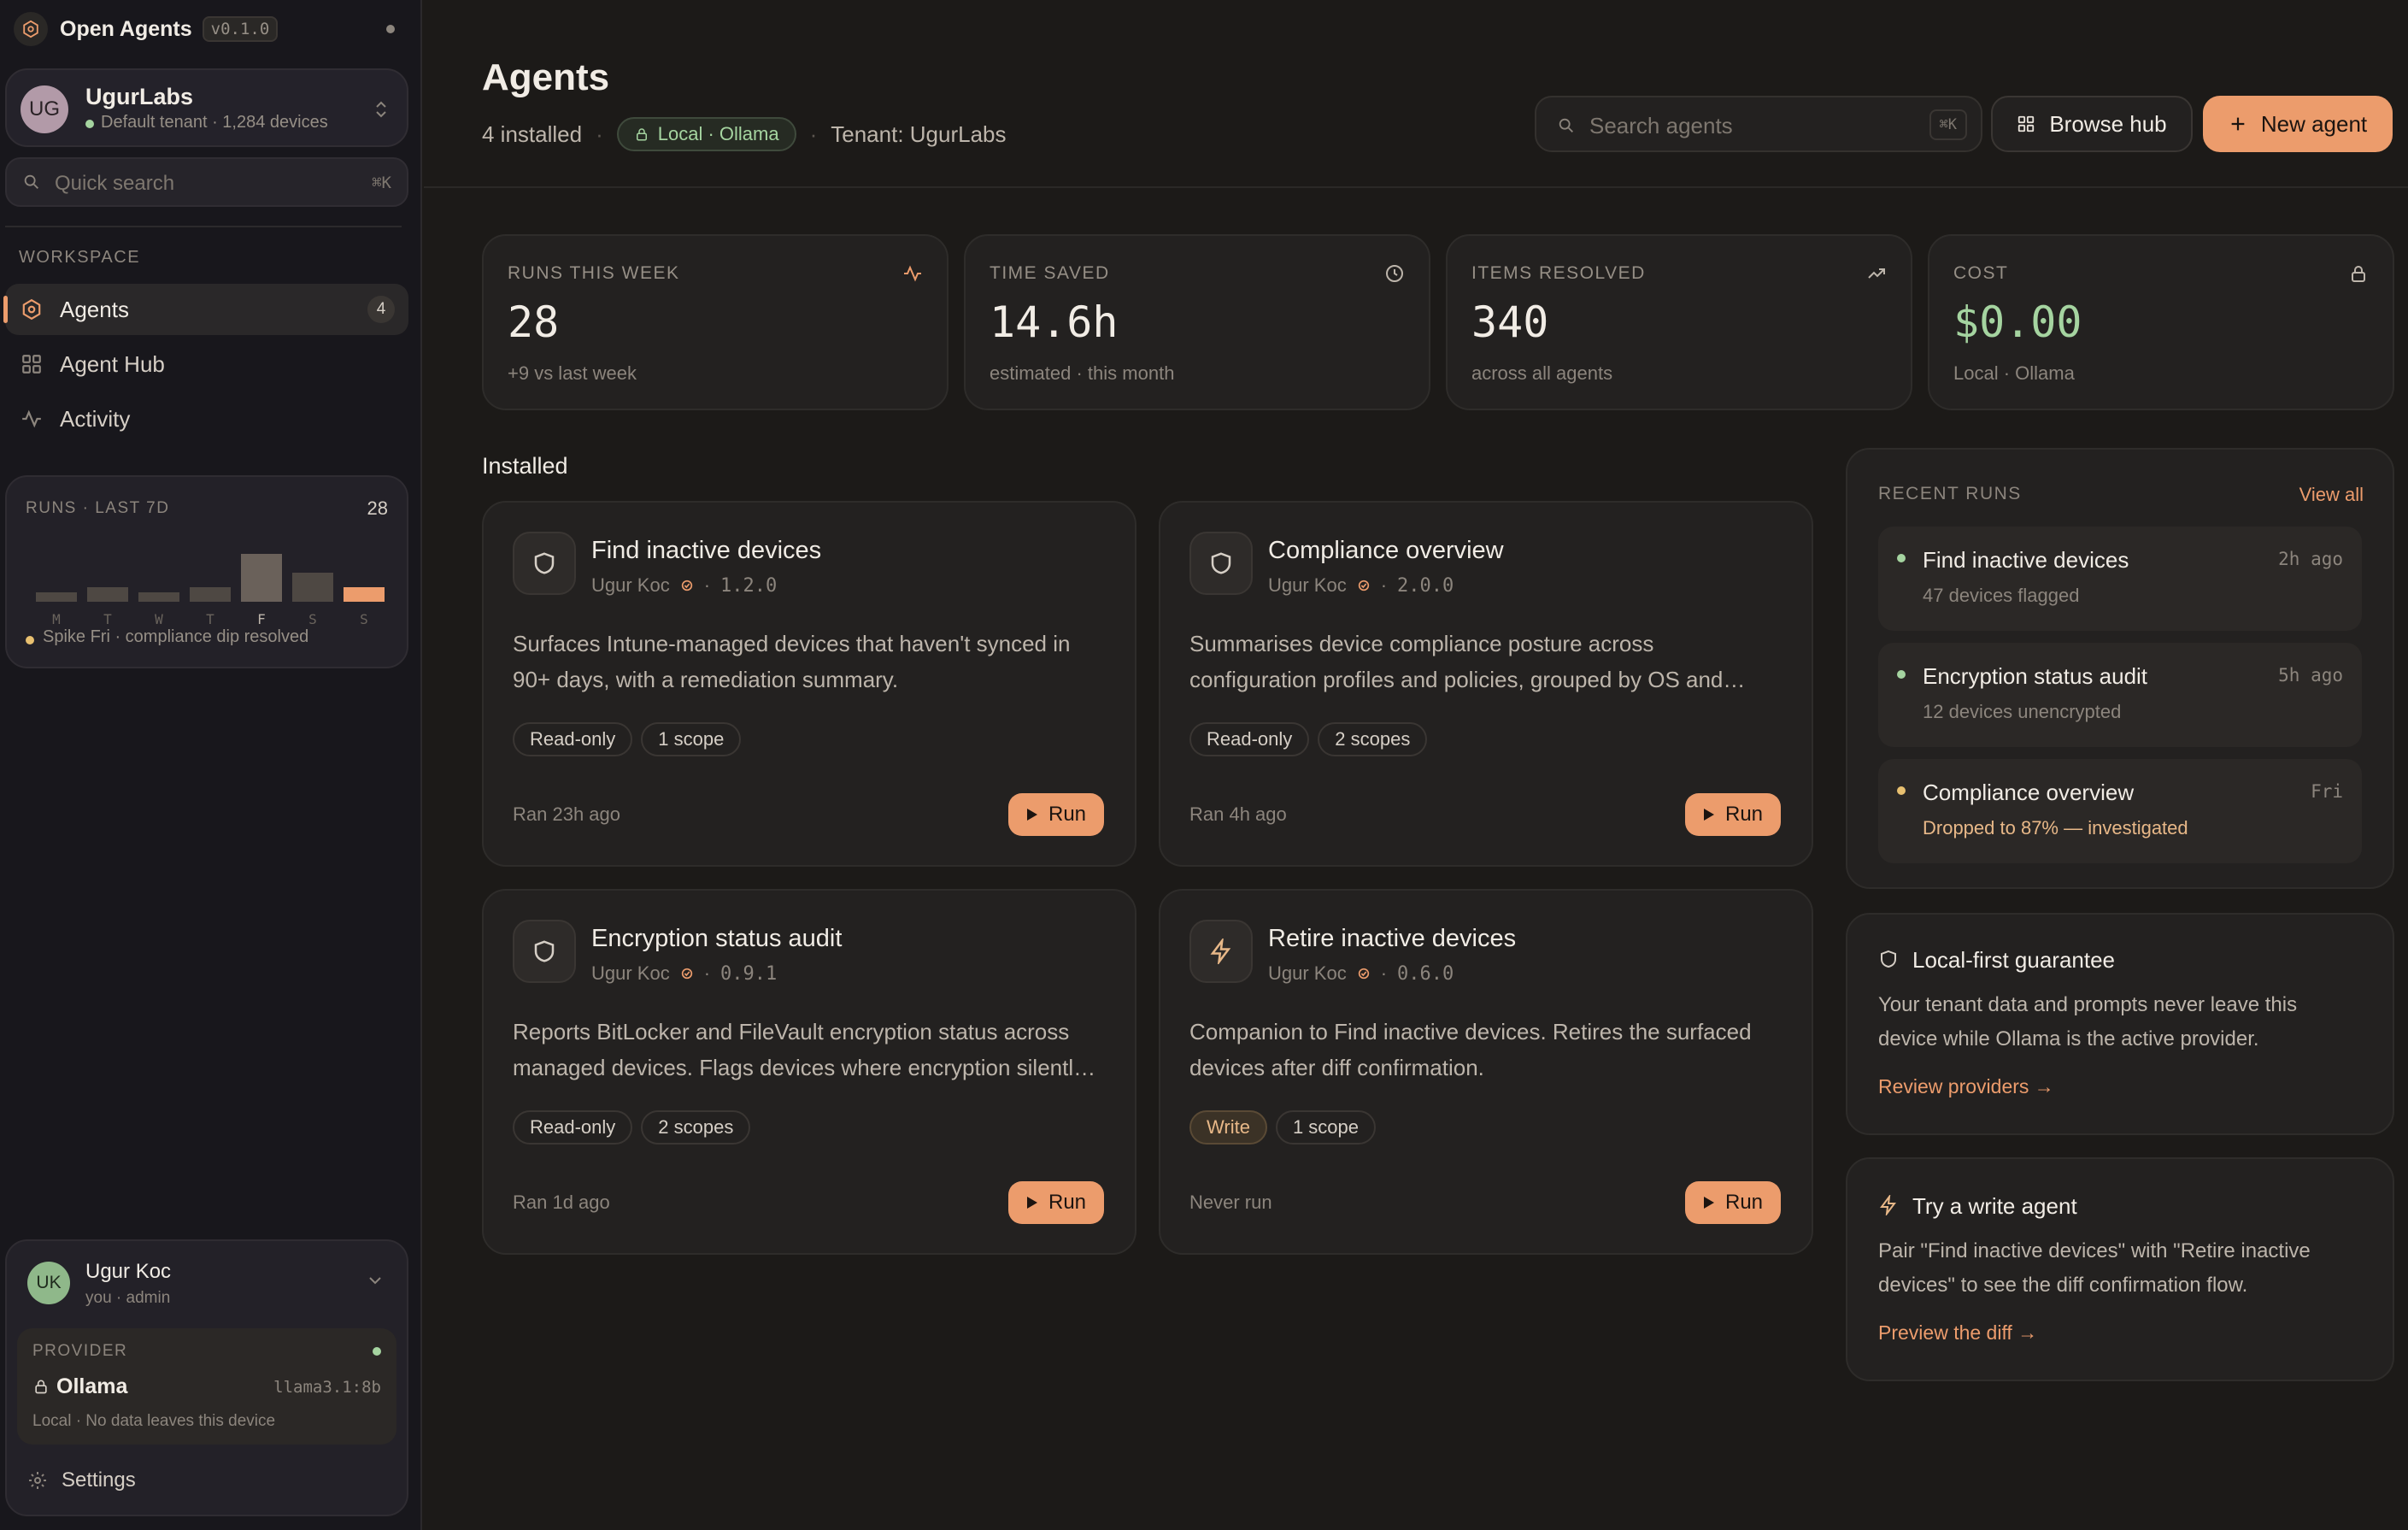  I want to click on agent-version: 2.0.0, so click(1425, 586).